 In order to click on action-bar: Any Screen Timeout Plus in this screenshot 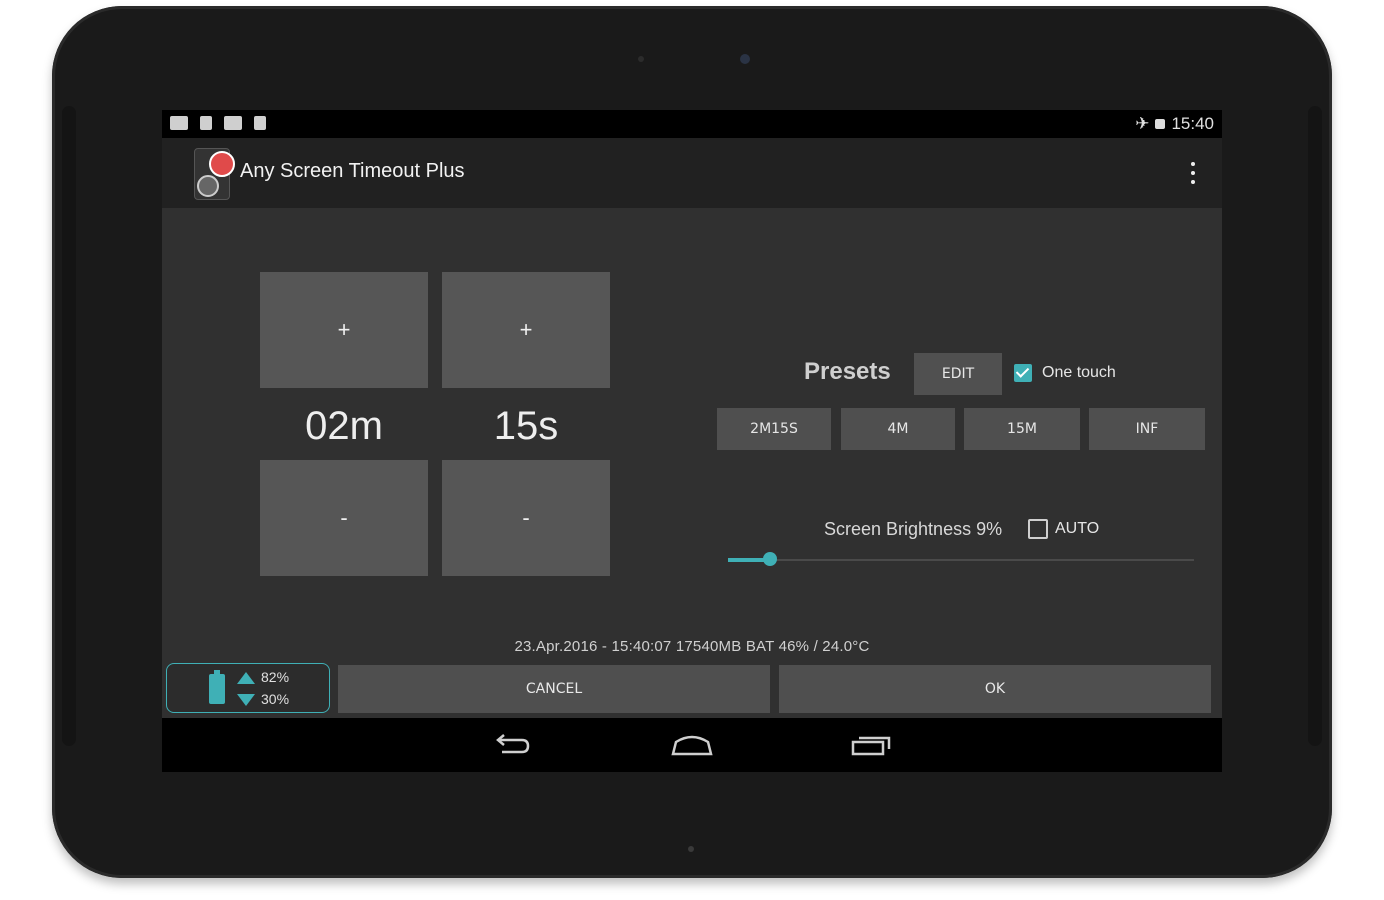, I will do `click(692, 173)`.